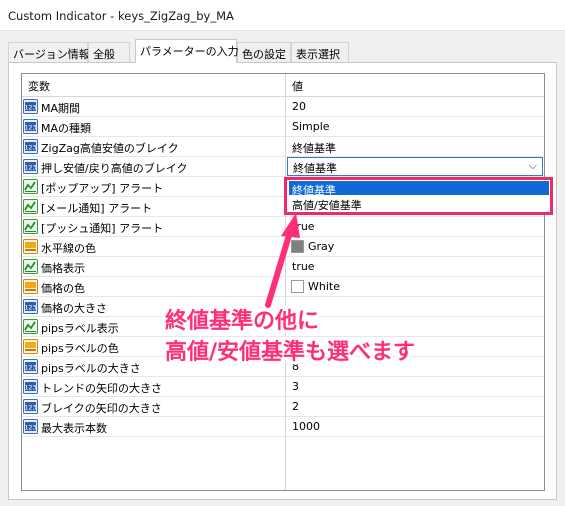 The image size is (565, 506). I want to click on param-name-cell: [メール通知] アラート, so click(153, 206).